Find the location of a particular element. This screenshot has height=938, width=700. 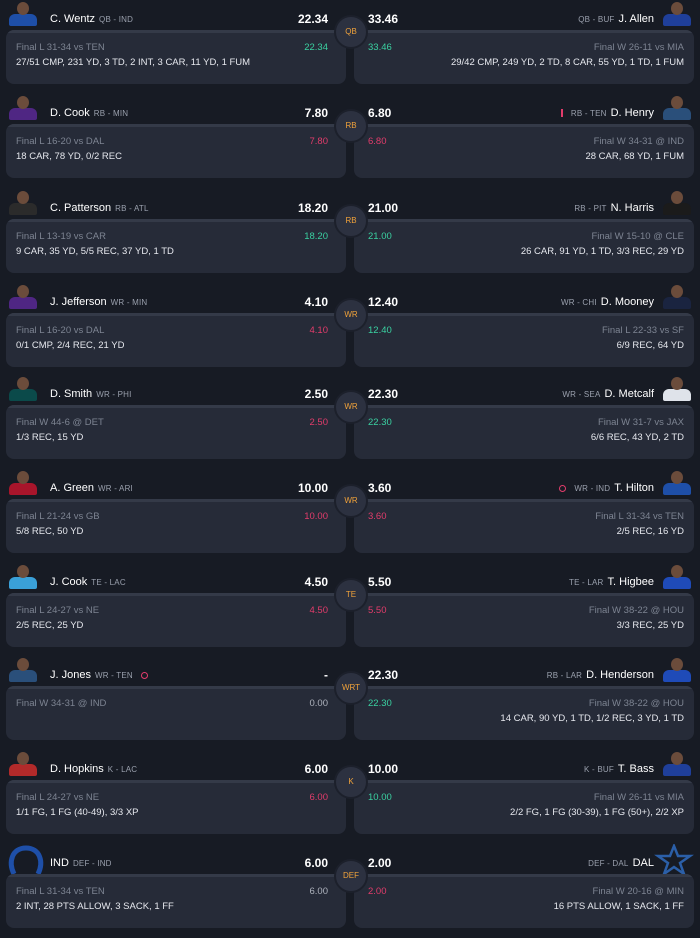

left-player-name-line: D. Smith WR - PHI is located at coordinates (93, 394).